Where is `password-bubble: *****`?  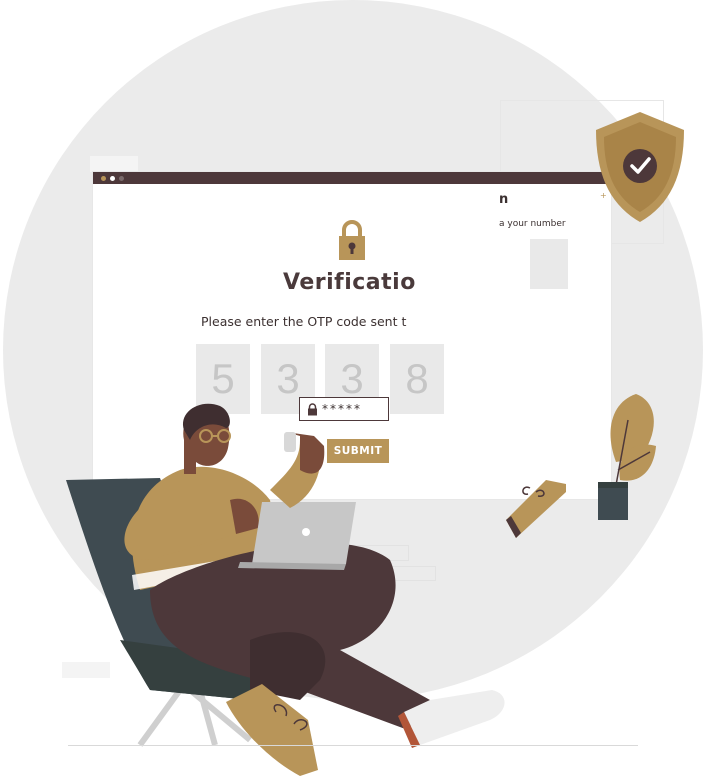
password-bubble: ***** is located at coordinates (344, 409).